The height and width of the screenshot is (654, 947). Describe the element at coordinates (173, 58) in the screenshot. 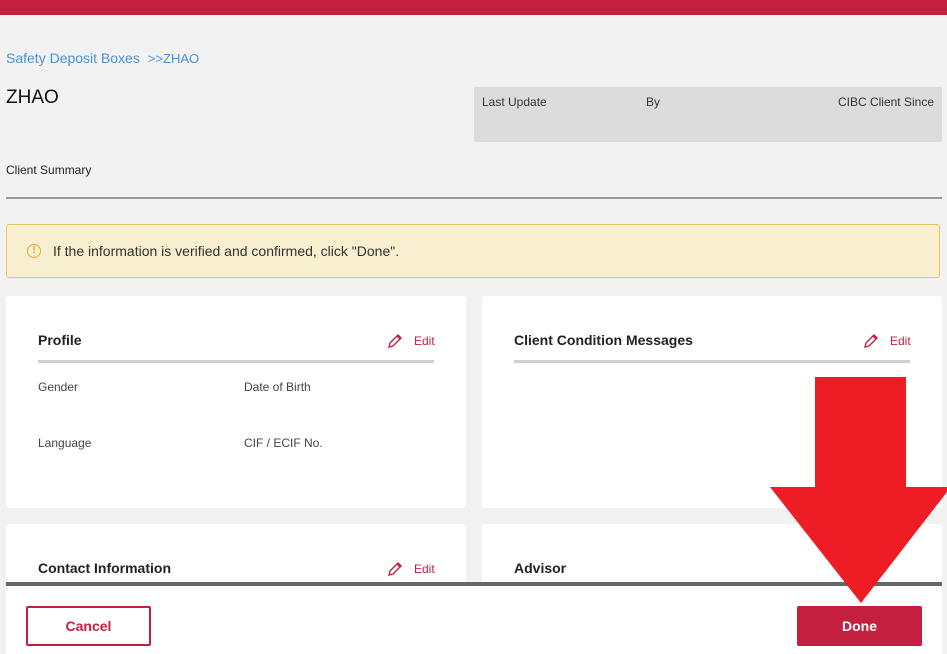

I see `breadcrumb-current: >>ZHAO` at that location.